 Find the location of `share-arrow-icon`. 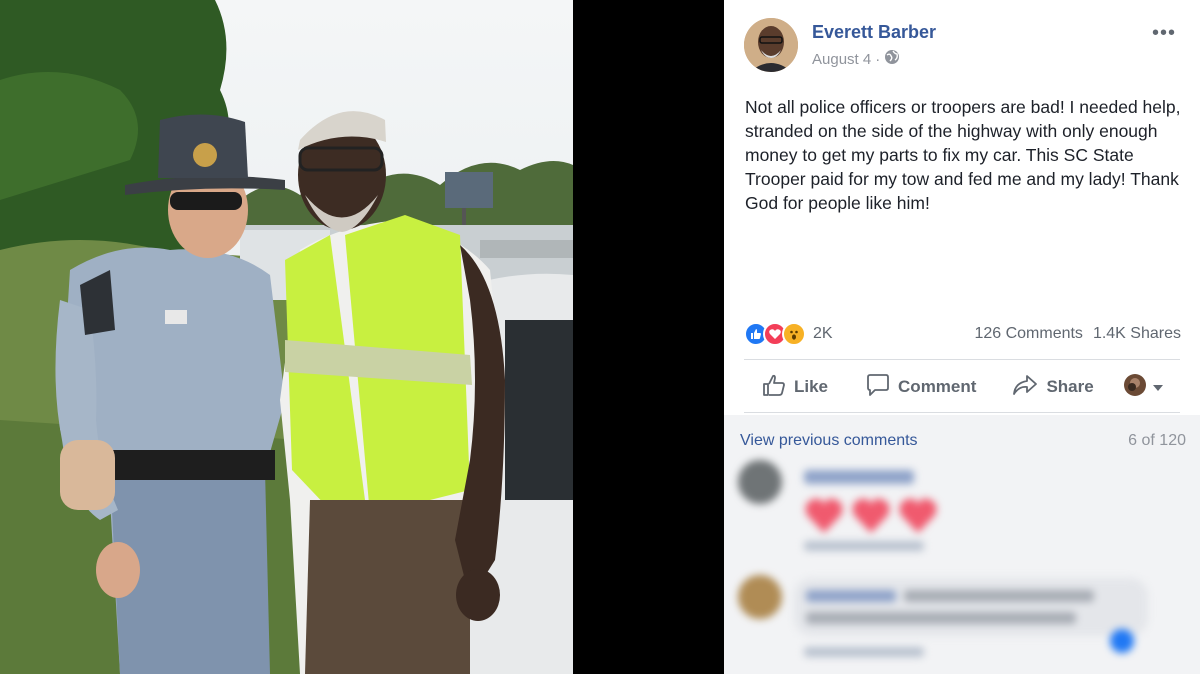

share-arrow-icon is located at coordinates (1025, 387).